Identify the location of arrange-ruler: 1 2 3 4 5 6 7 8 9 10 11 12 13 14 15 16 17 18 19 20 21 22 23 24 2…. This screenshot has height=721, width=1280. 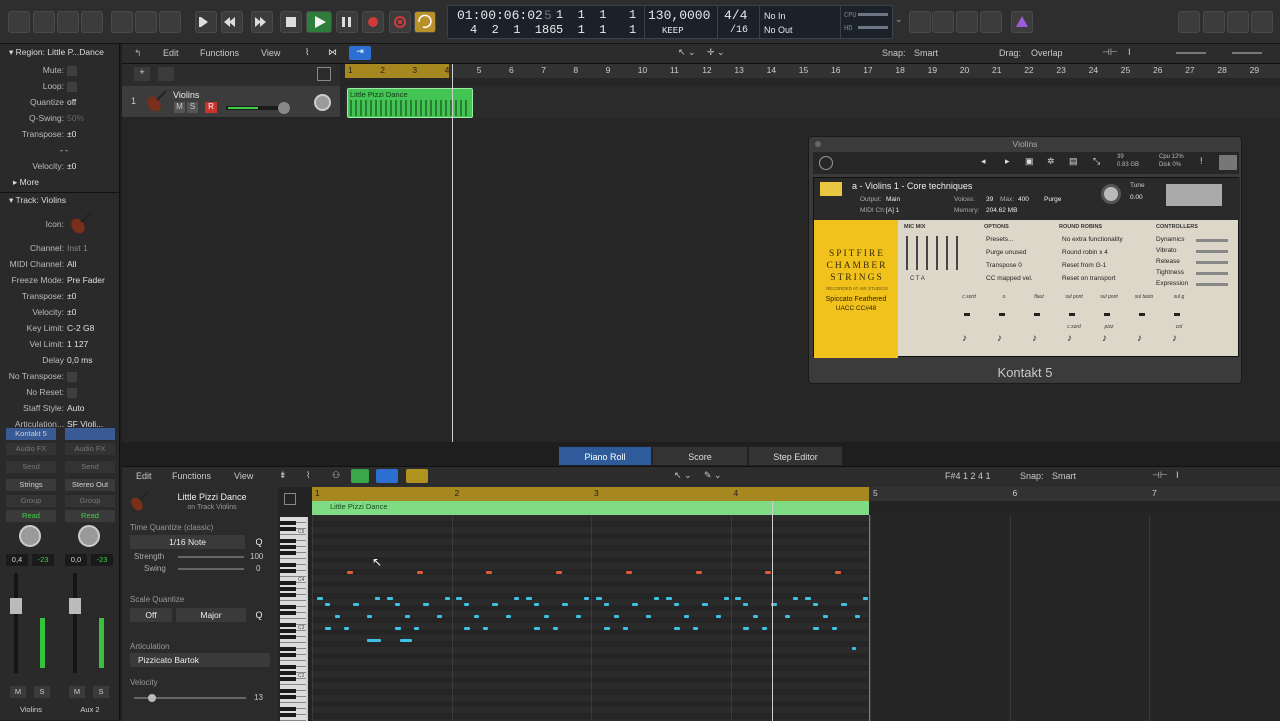
(812, 71).